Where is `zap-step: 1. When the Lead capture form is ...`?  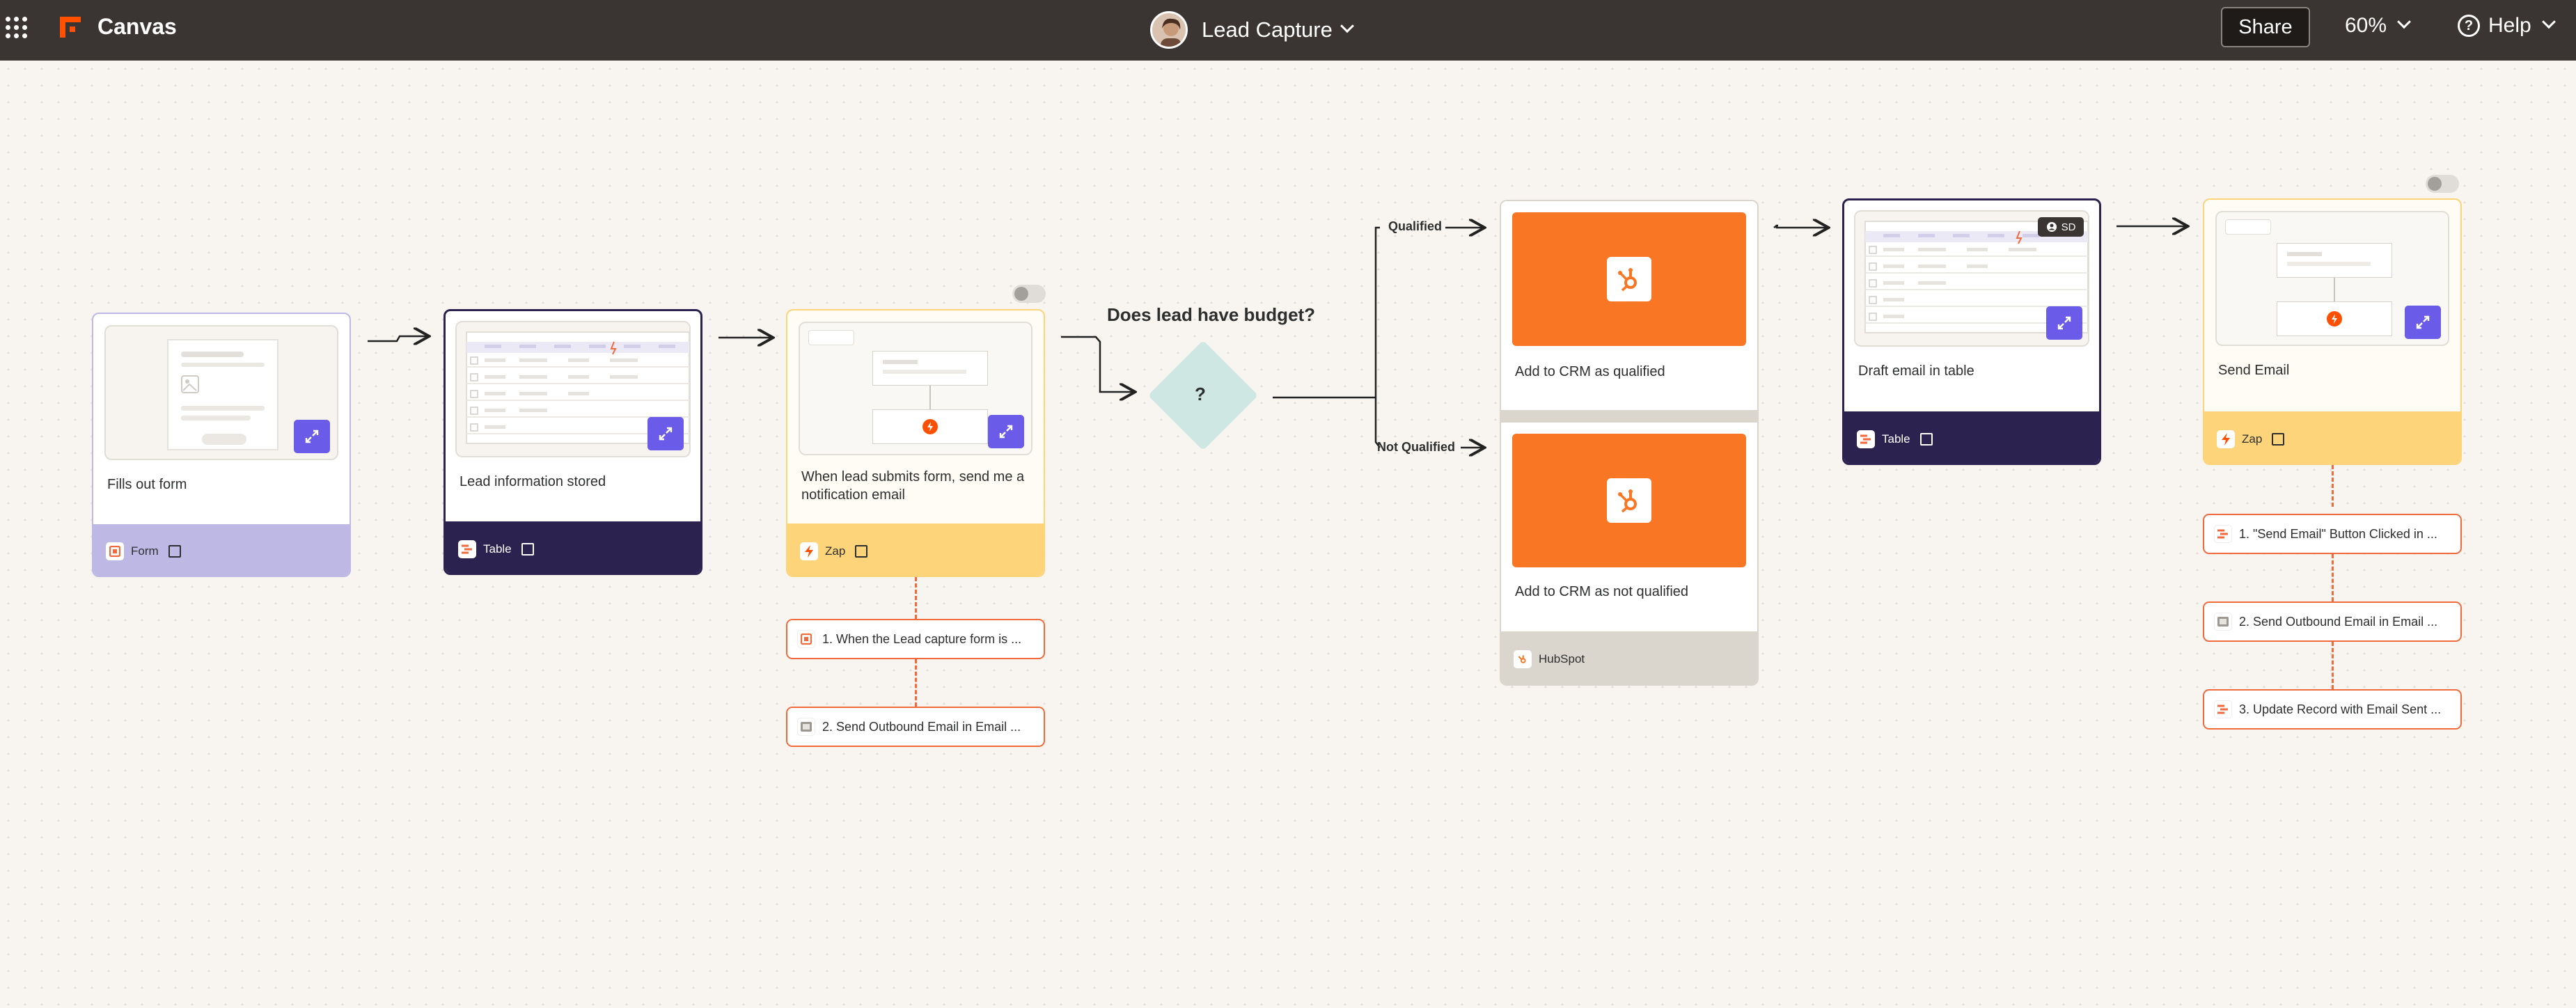
zap-step: 1. When the Lead capture form is ... is located at coordinates (915, 639).